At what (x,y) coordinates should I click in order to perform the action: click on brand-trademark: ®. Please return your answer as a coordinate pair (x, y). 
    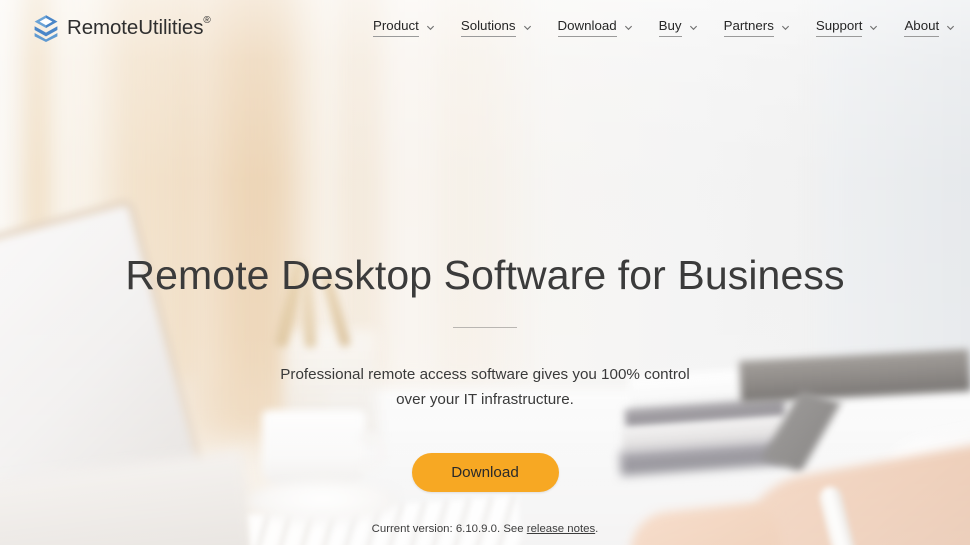
    Looking at the image, I should click on (207, 21).